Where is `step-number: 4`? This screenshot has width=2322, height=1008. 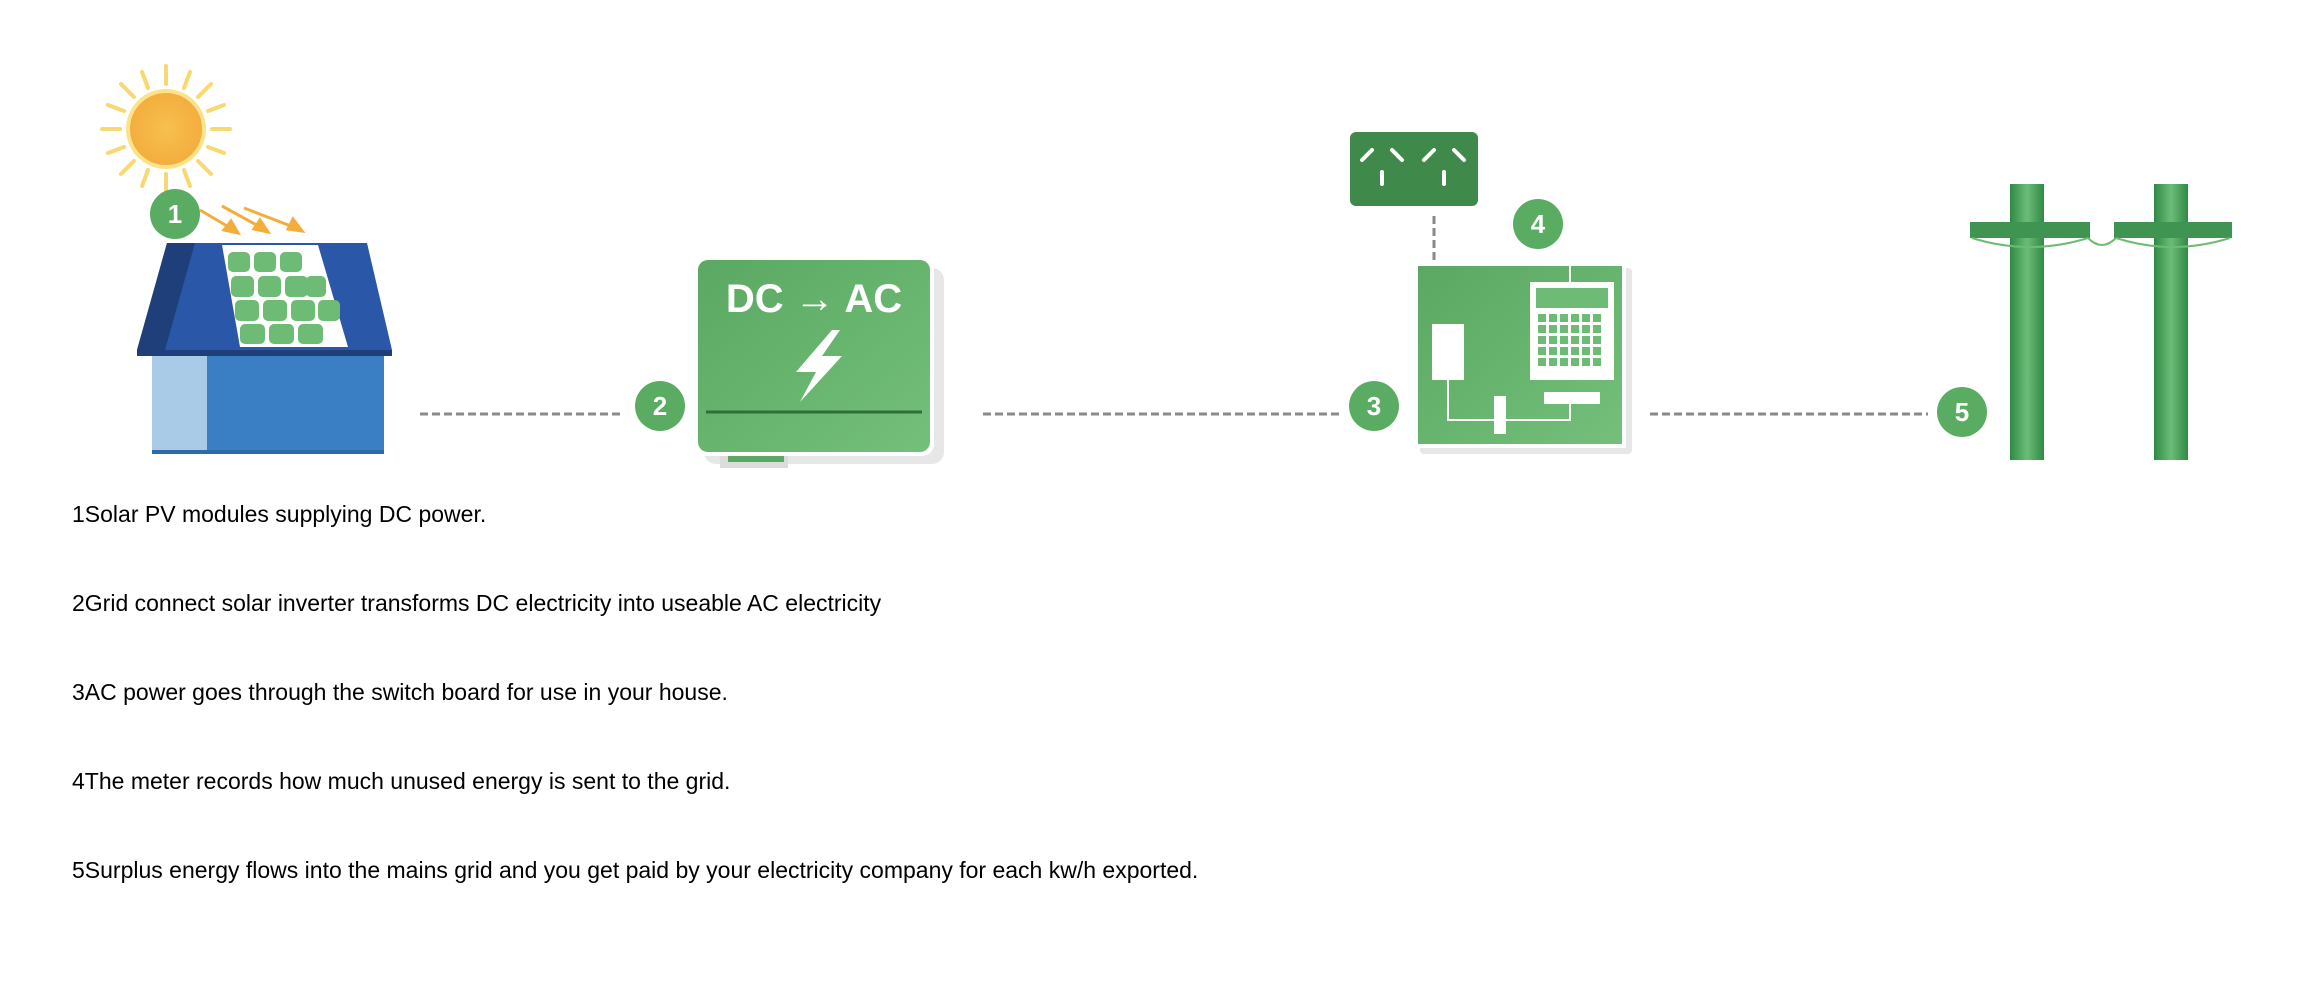
step-number: 4 is located at coordinates (78, 781).